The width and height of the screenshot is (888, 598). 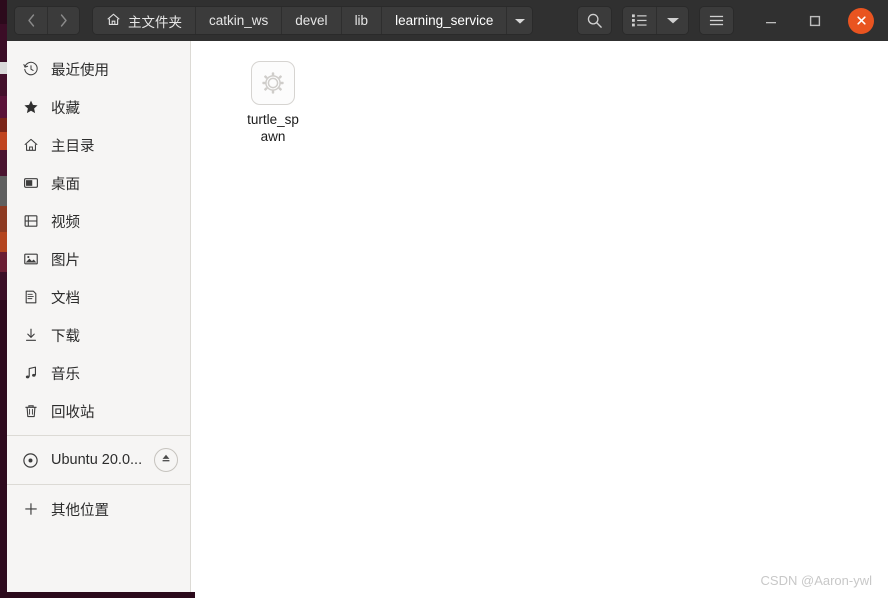 I want to click on breadcrumb-item-lib: lib, so click(x=361, y=20).